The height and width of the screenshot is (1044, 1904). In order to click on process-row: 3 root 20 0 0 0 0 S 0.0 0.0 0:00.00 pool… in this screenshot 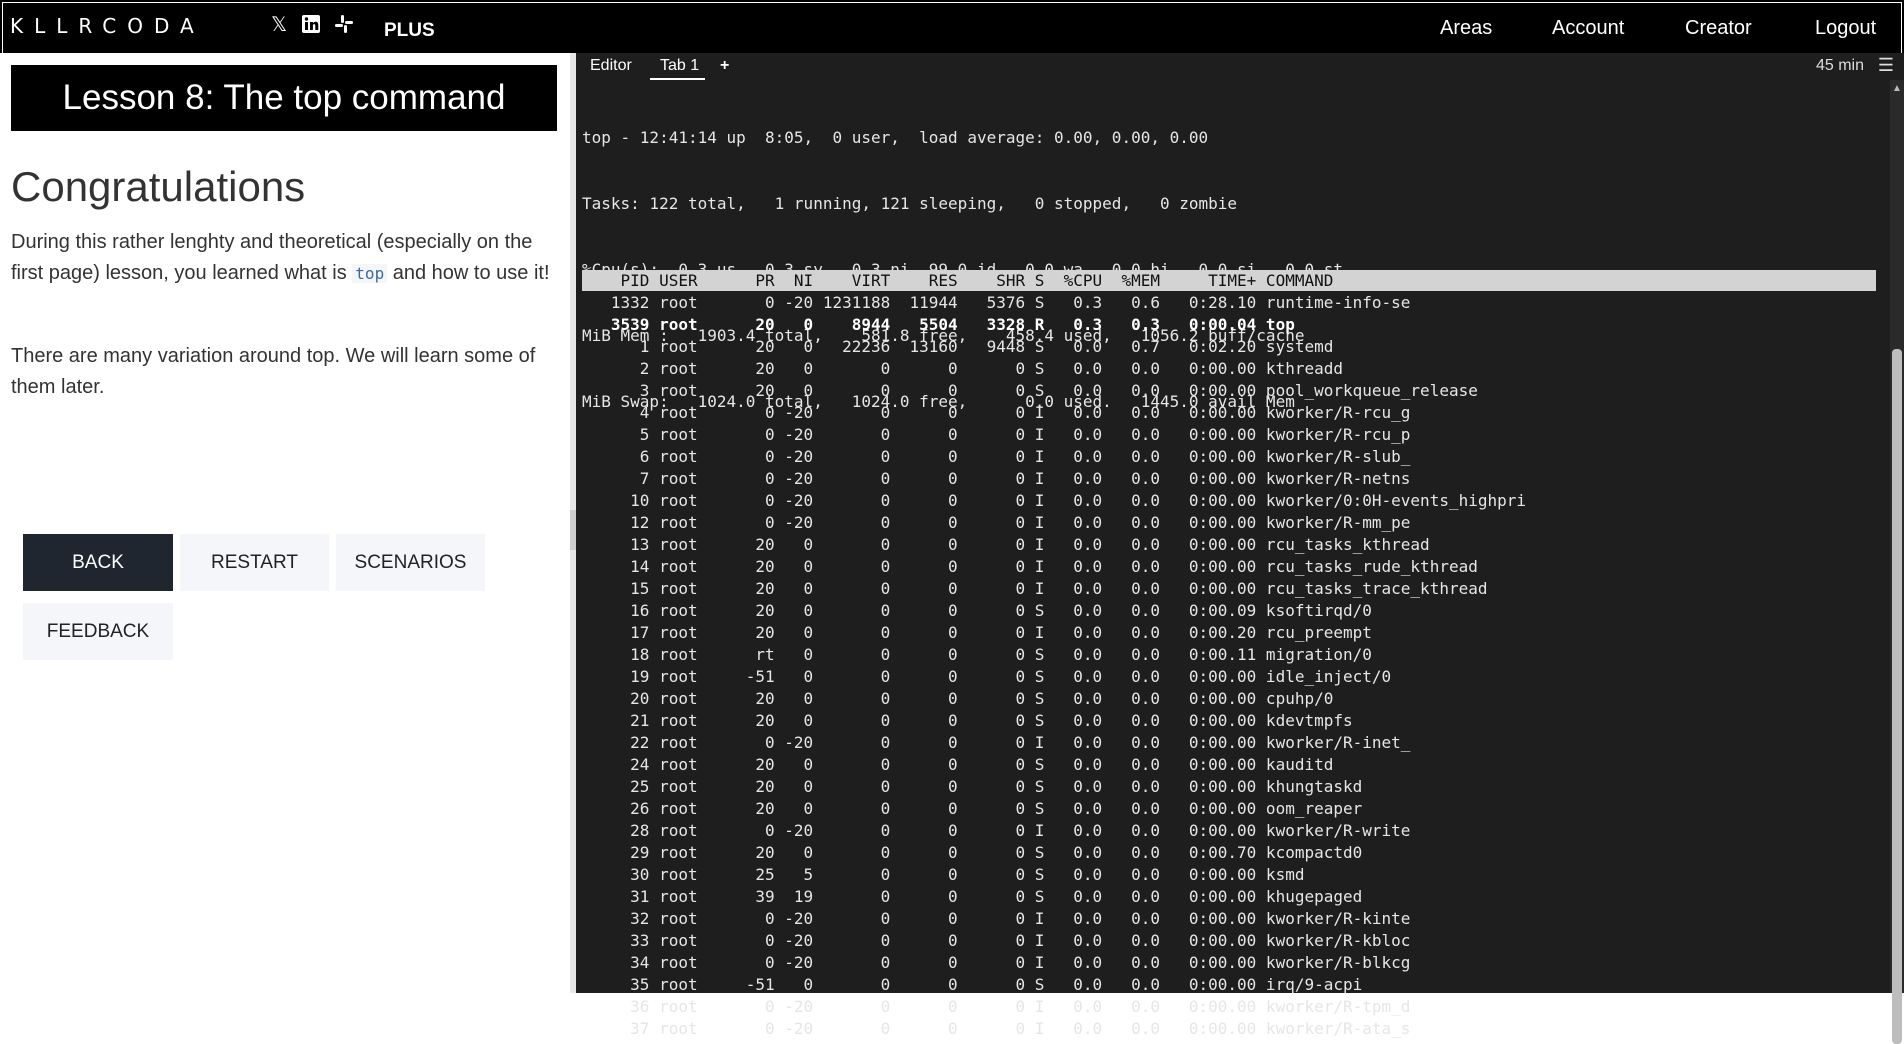, I will do `click(1030, 390)`.